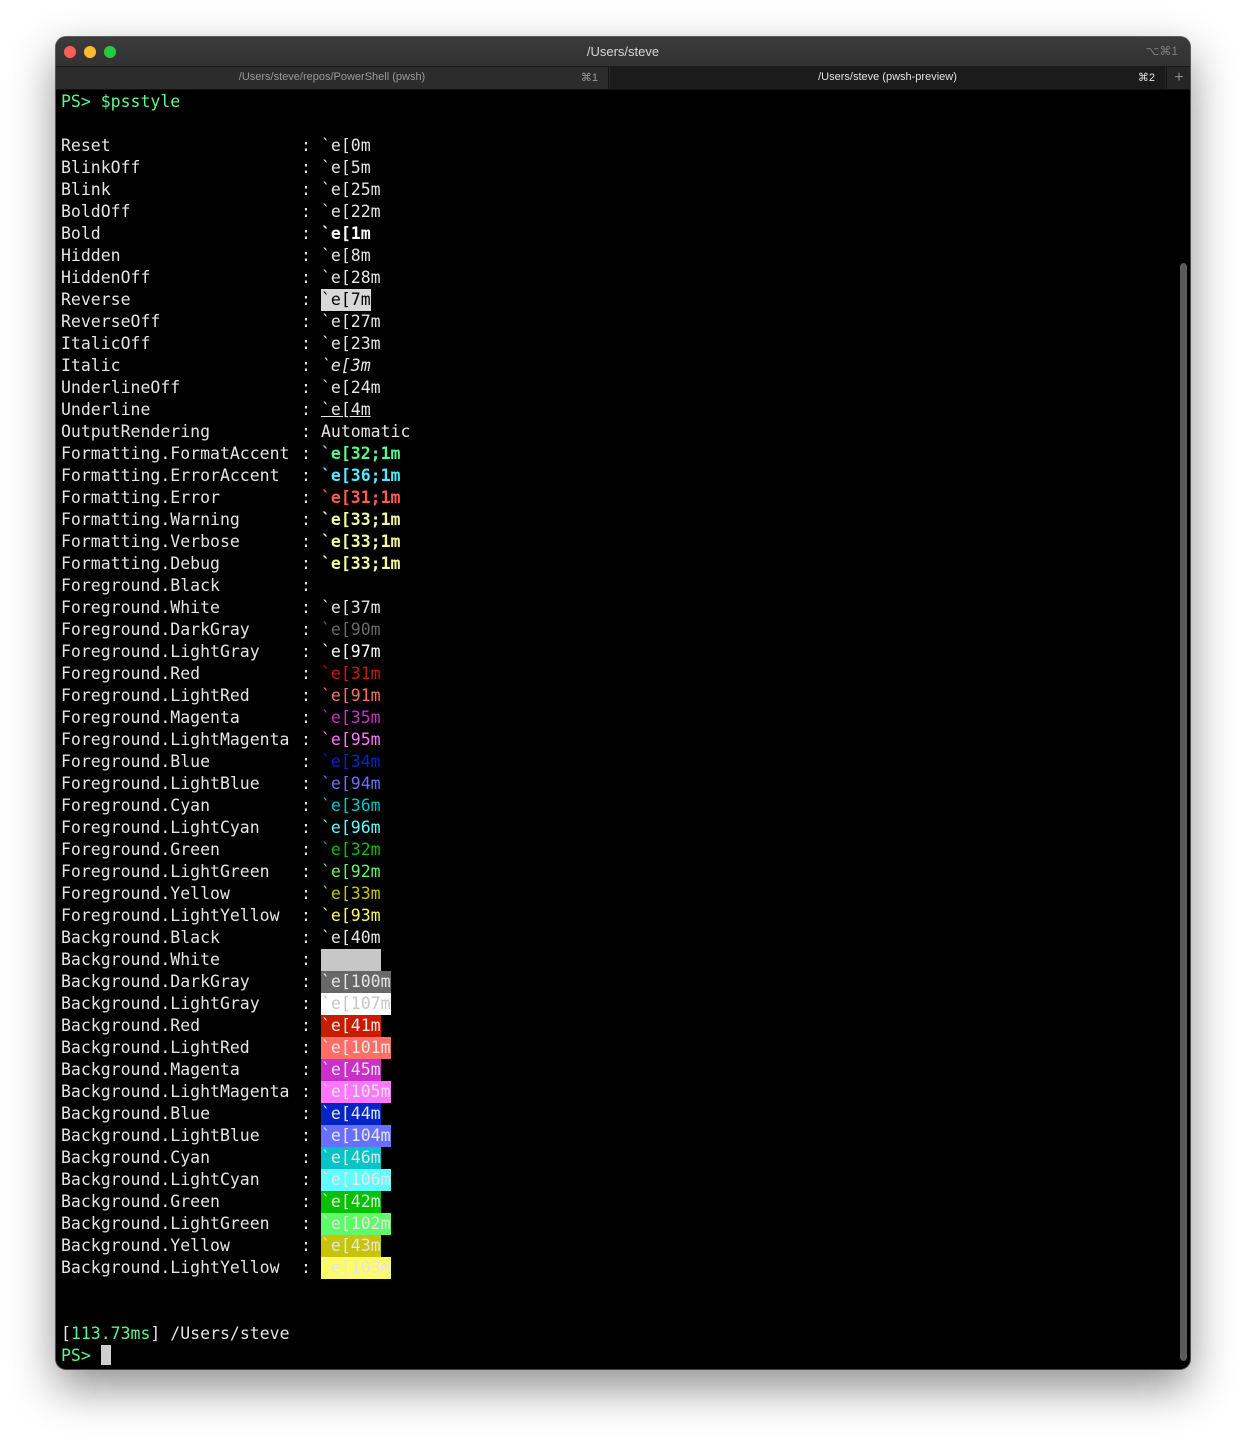  I want to click on property-name: Foreground.LightGreen, so click(165, 871).